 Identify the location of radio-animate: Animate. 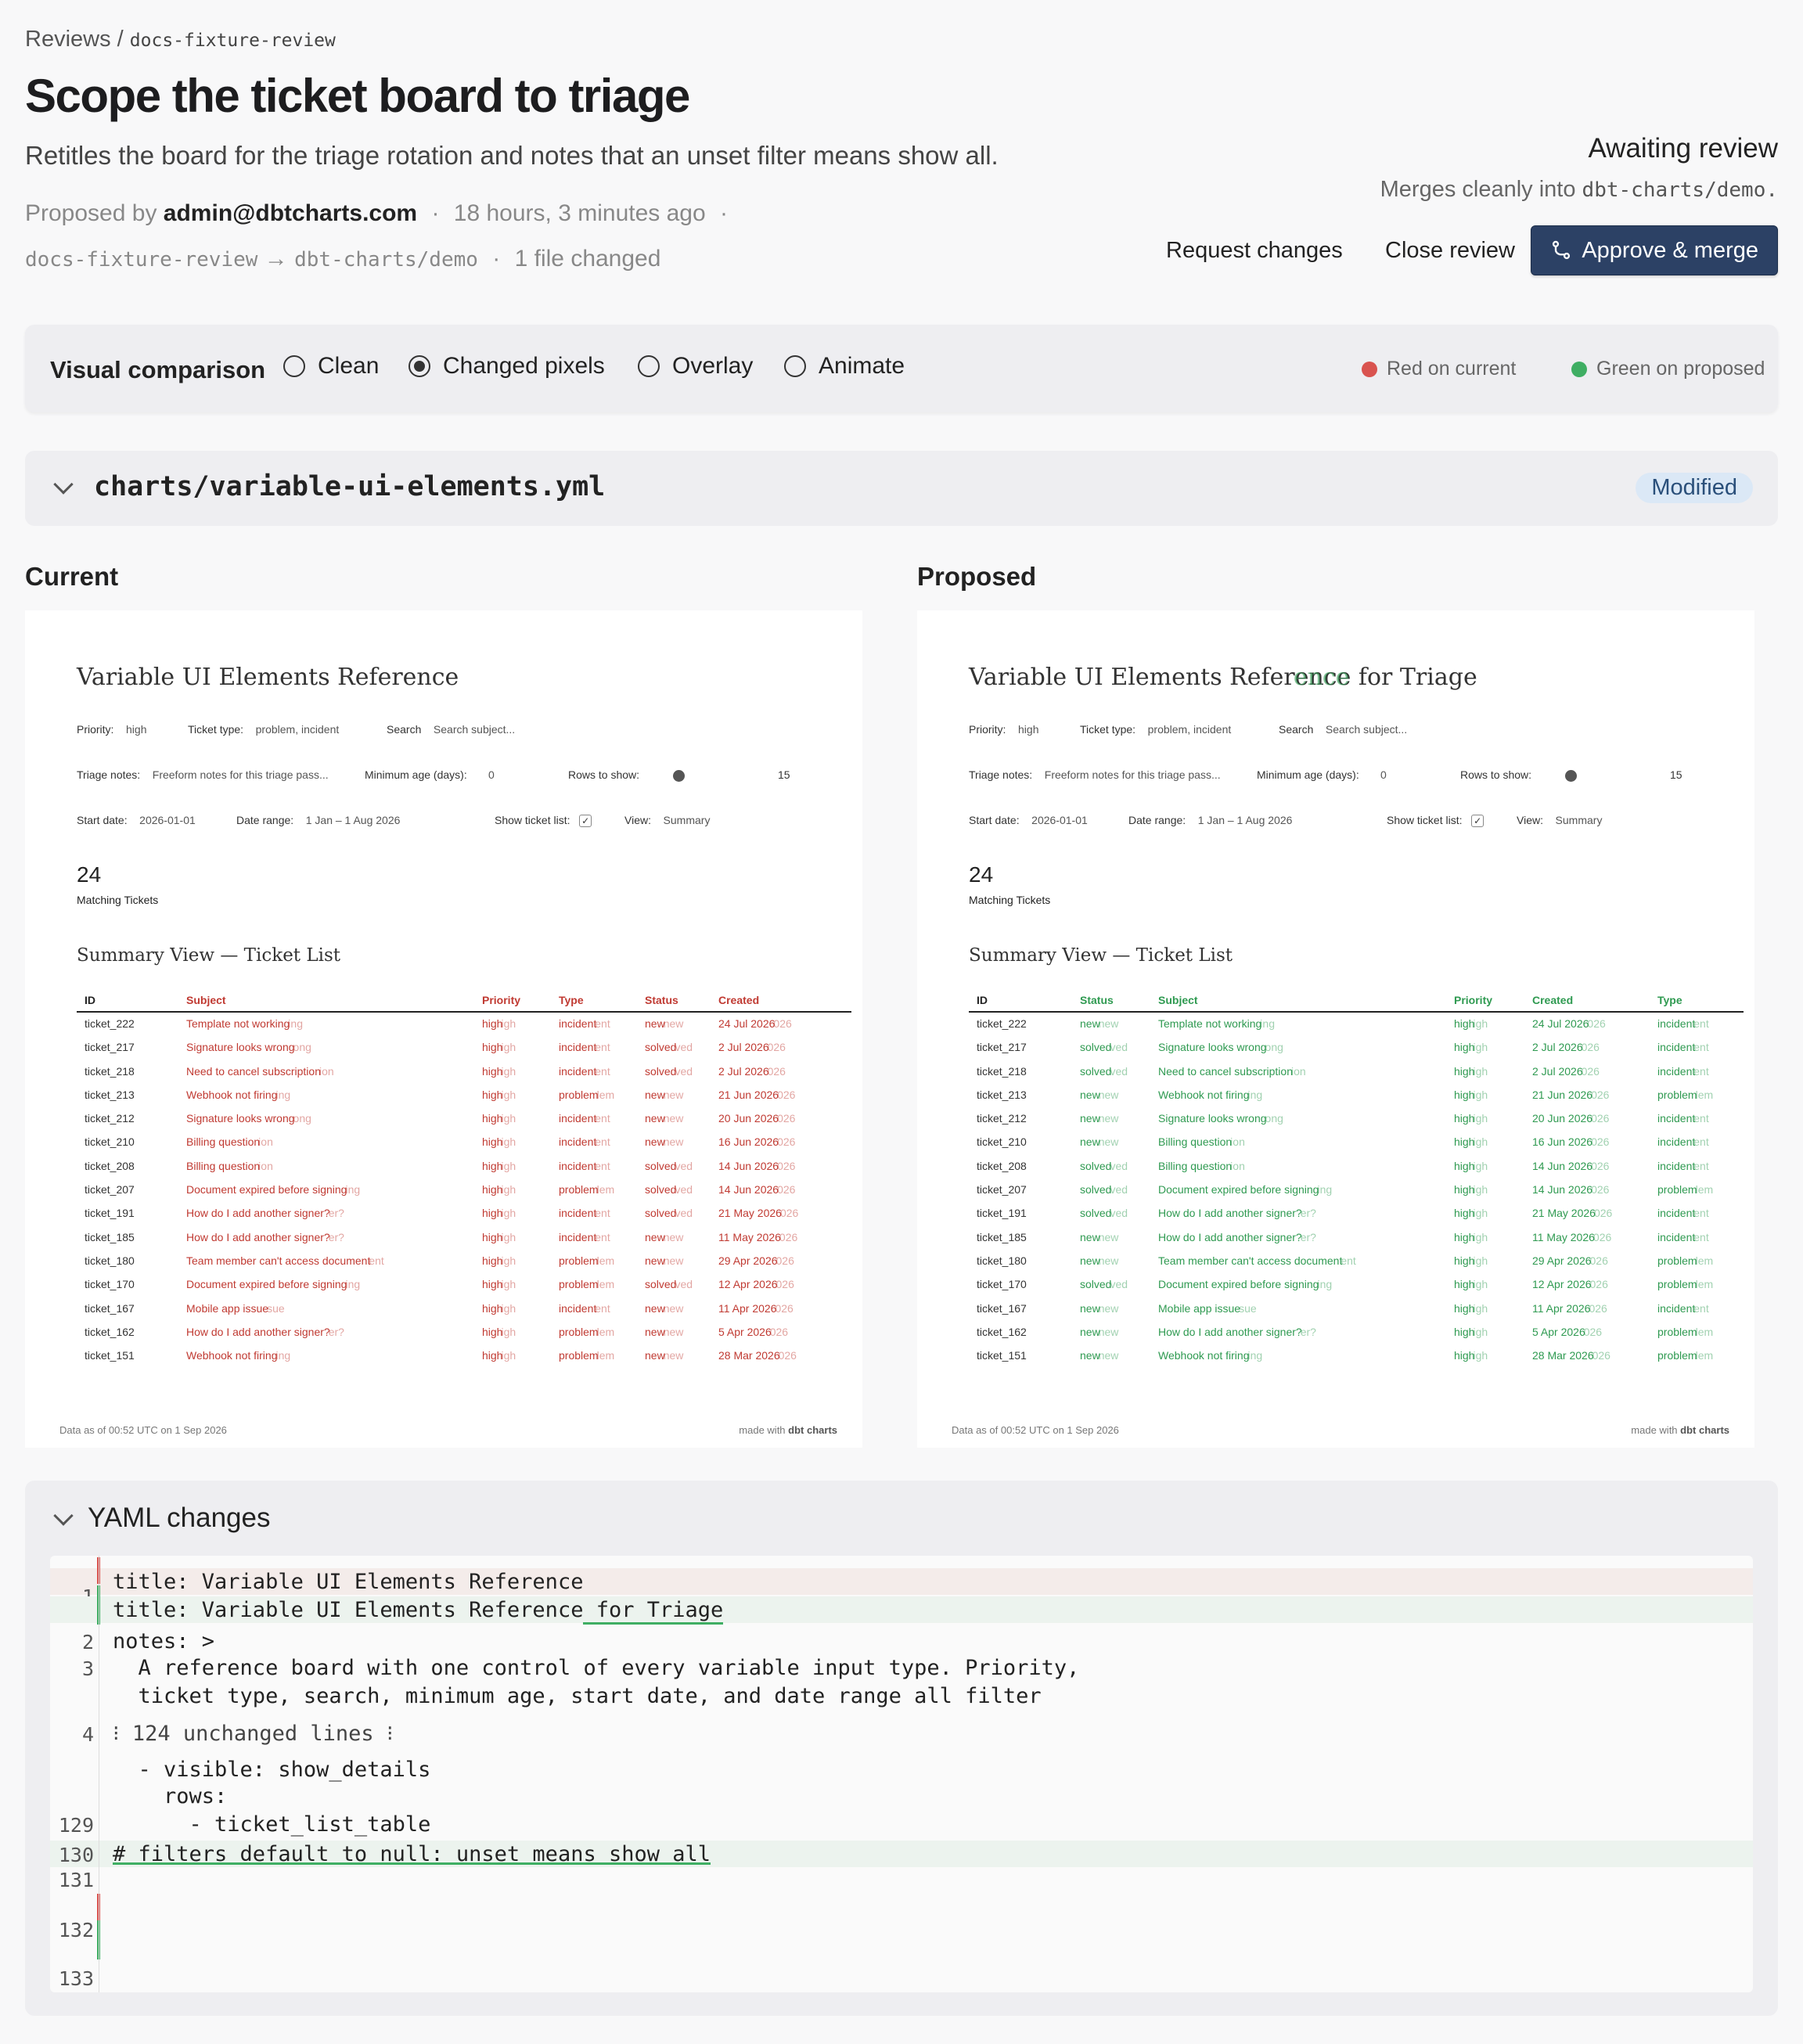
(845, 367).